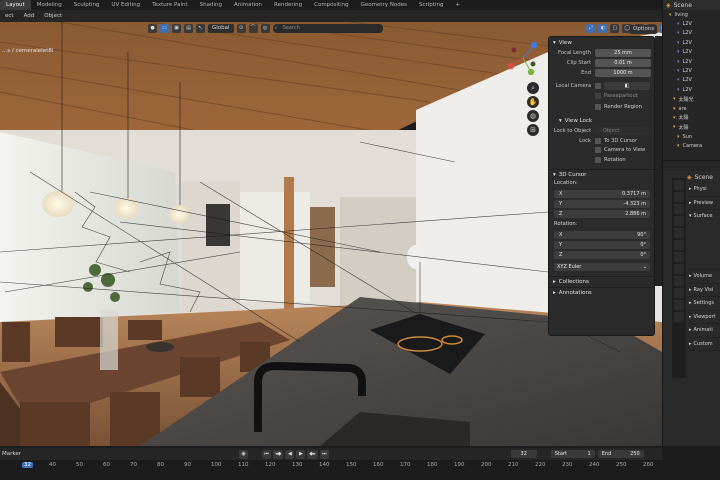 This screenshot has width=720, height=480. What do you see at coordinates (620, 454) in the screenshot?
I see `end-frame-field: End 250` at bounding box center [620, 454].